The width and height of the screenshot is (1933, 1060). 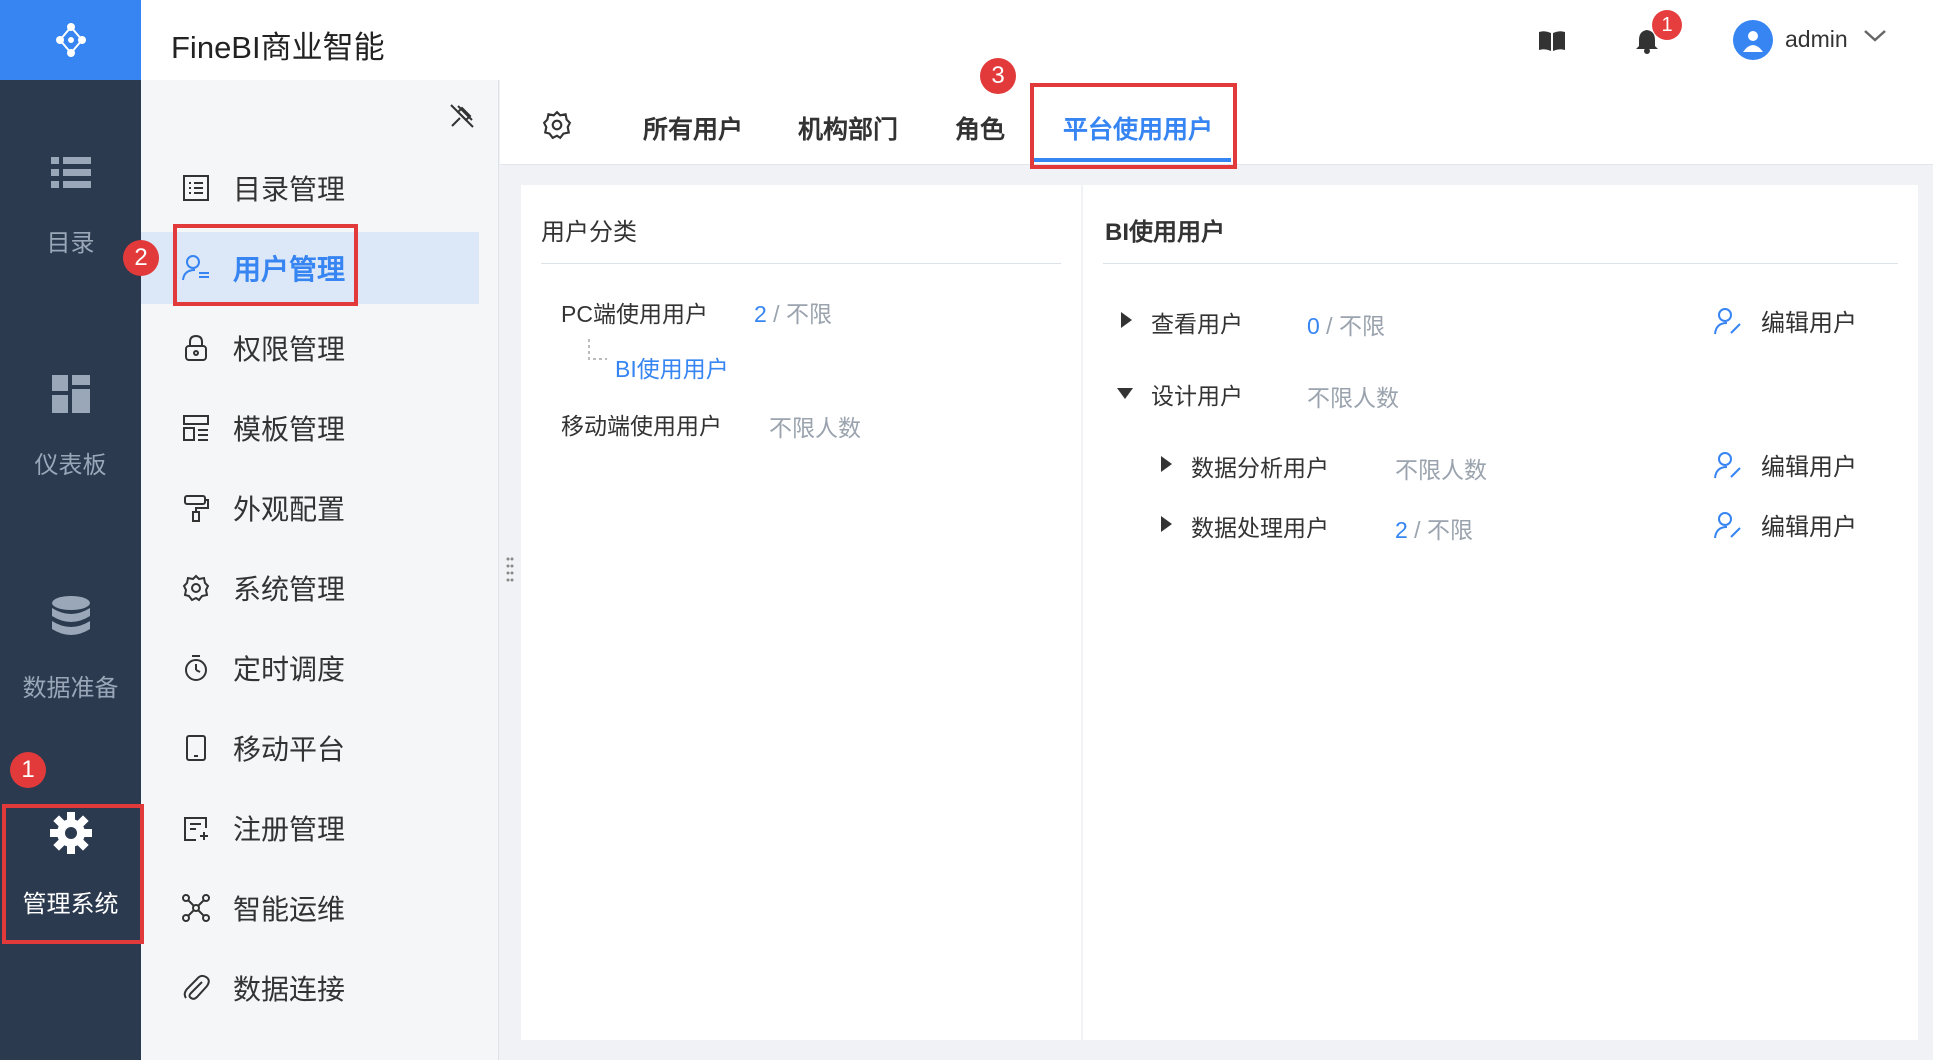 I want to click on catalog-icon, so click(x=196, y=188).